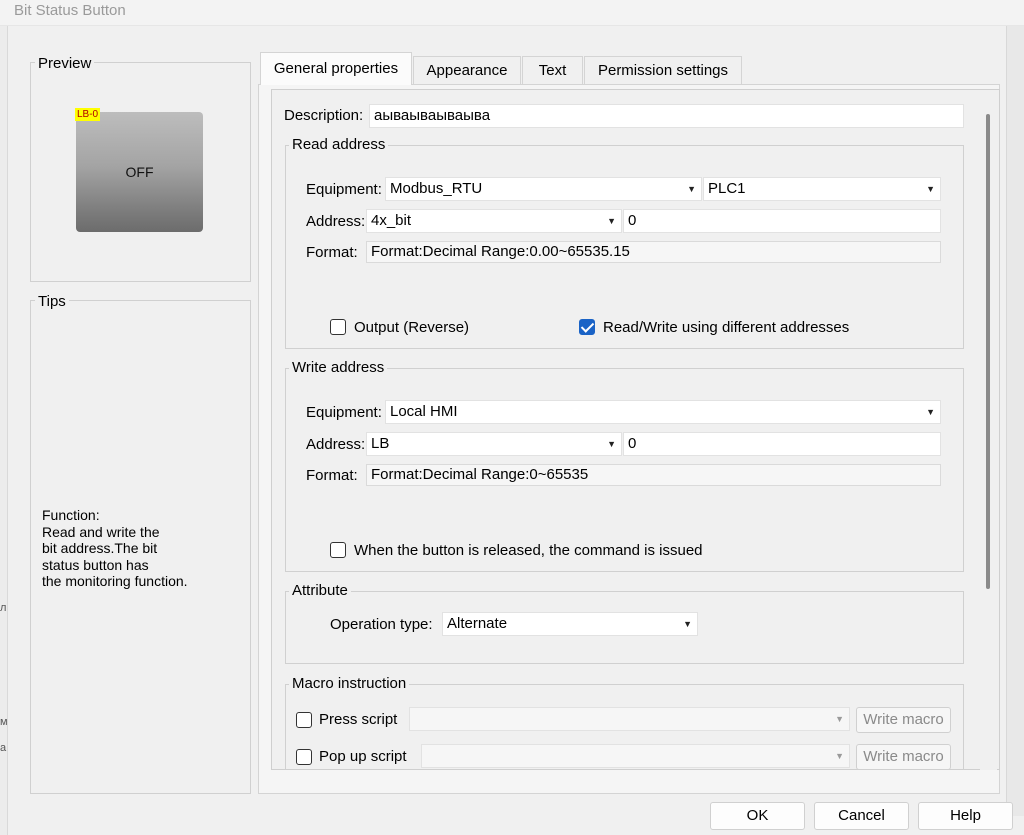  Describe the element at coordinates (324, 115) in the screenshot. I see `description-label: Description:` at that location.